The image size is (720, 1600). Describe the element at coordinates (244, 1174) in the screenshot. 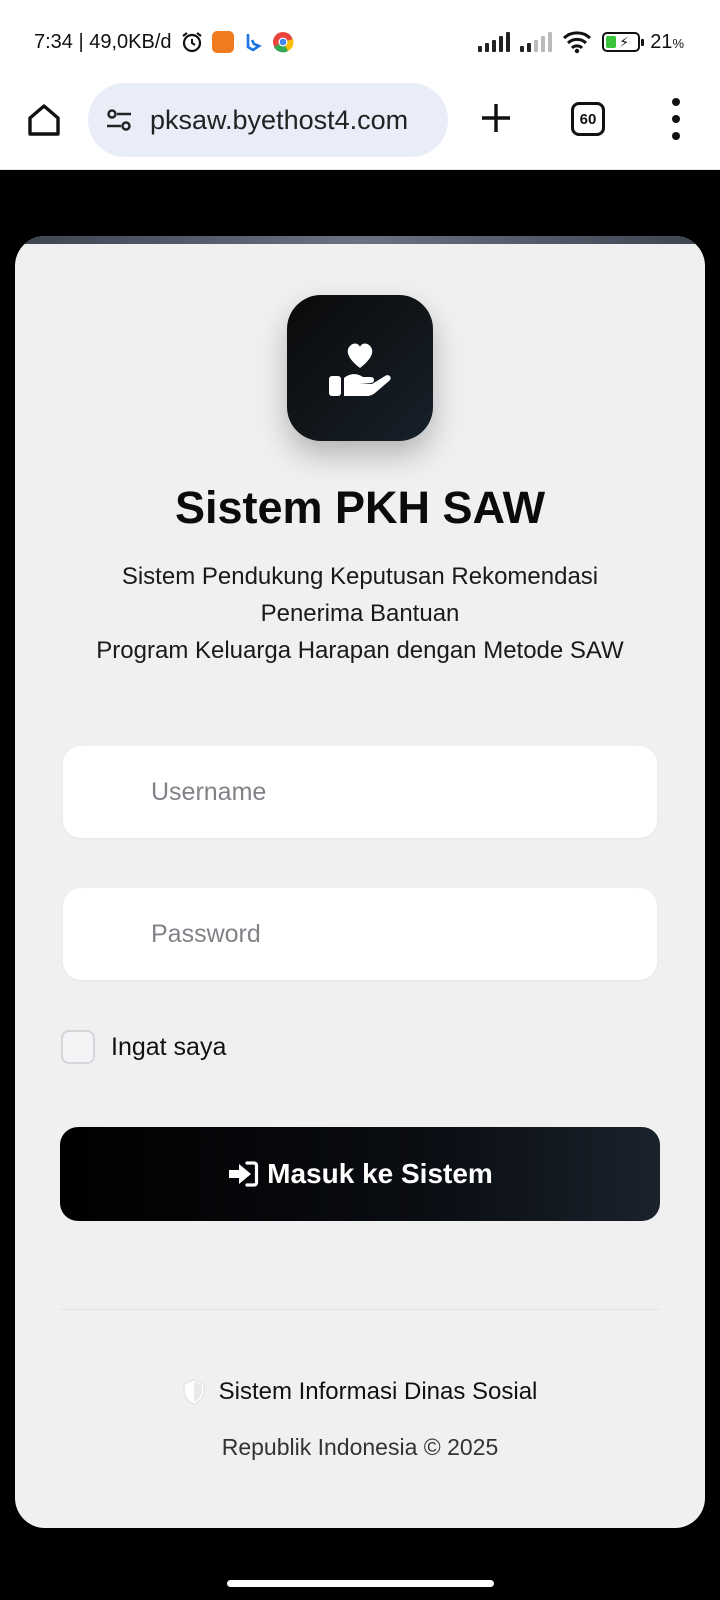

I see `sign-in-icon` at that location.